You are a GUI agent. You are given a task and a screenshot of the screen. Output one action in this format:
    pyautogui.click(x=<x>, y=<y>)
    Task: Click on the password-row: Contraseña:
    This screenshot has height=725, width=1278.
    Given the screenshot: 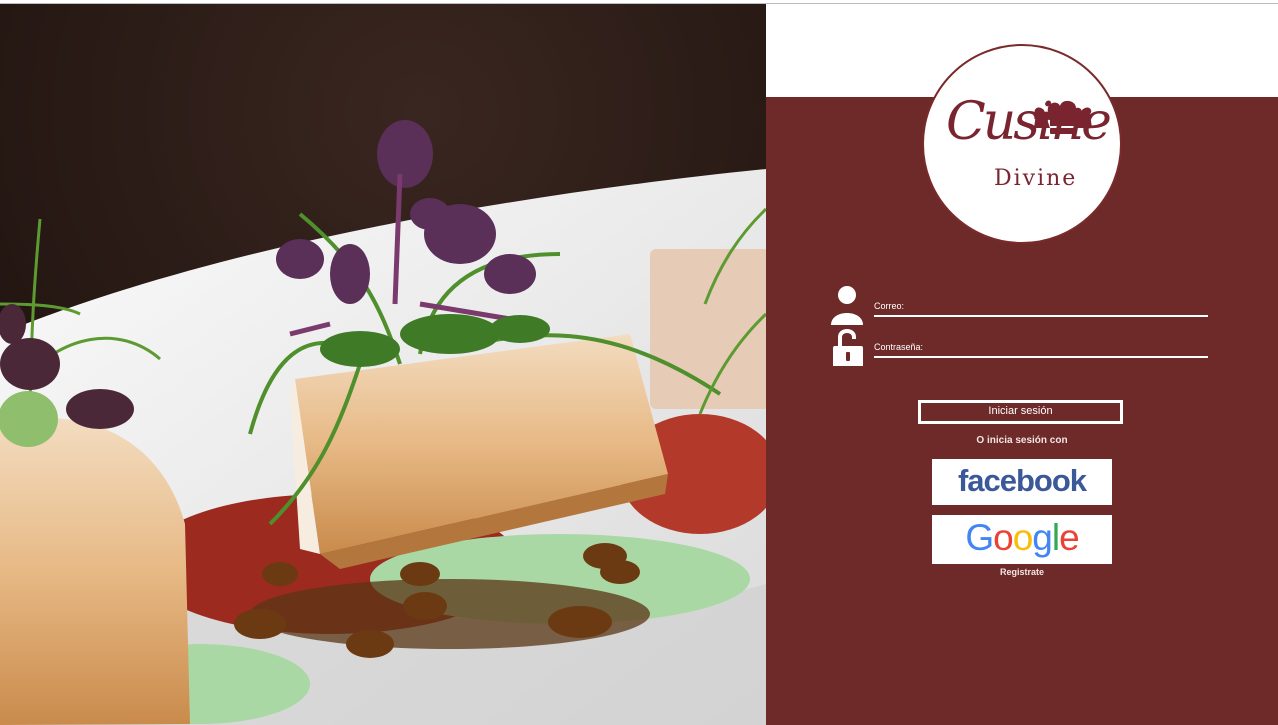 What is the action you would take?
    pyautogui.click(x=1020, y=346)
    